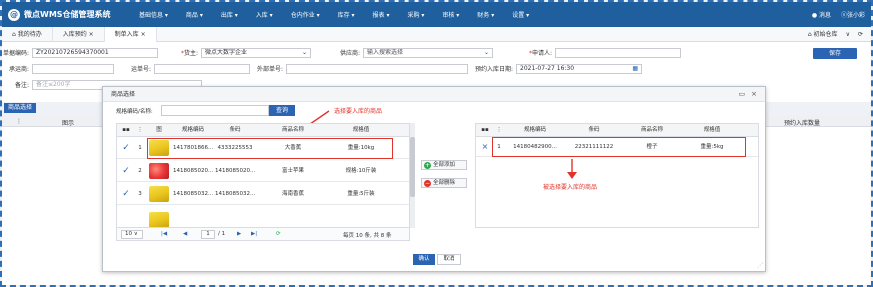 Image resolution: width=873 pixels, height=287 pixels. I want to click on warehouse-selector: ⌂ 初始仓库, so click(823, 34).